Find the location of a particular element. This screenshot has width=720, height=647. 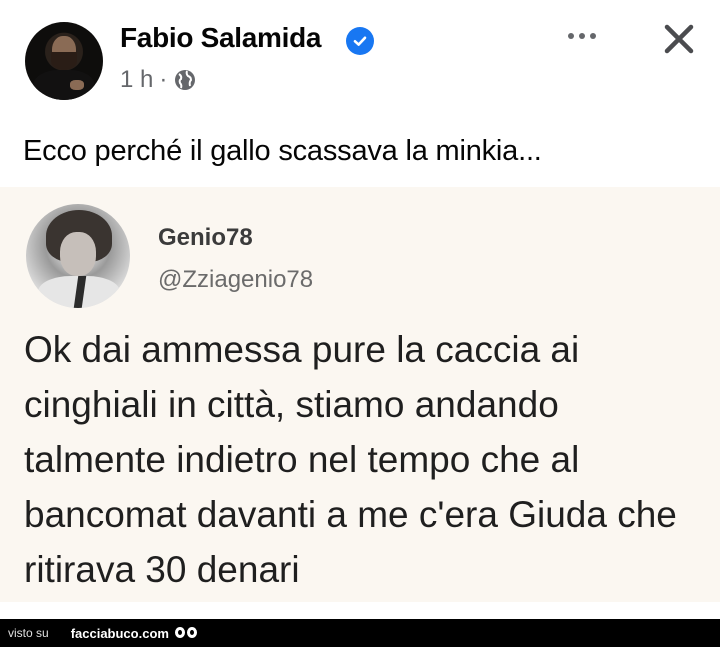

post-time: 1 h is located at coordinates (136, 80).